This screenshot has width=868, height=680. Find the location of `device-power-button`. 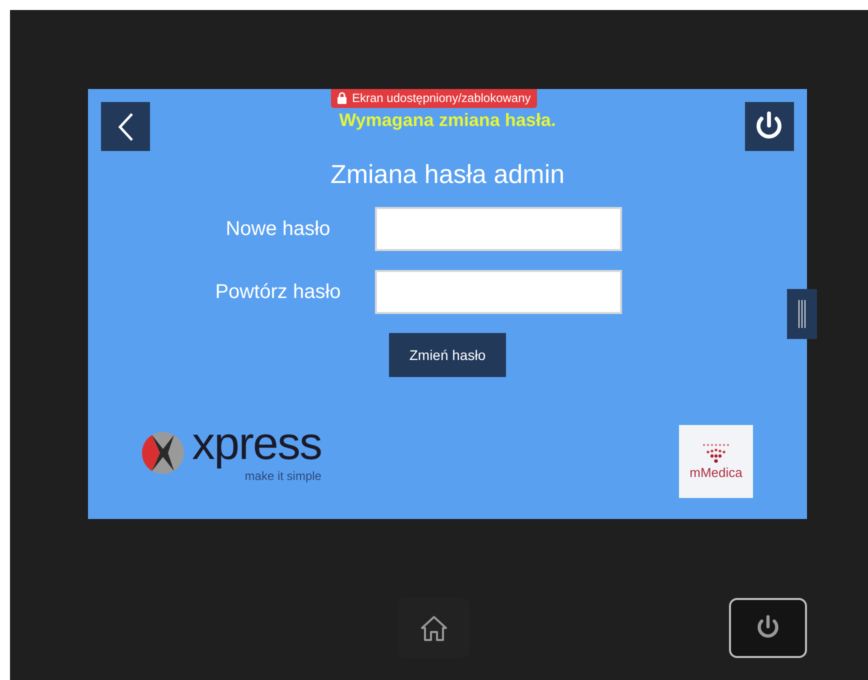

device-power-button is located at coordinates (768, 628).